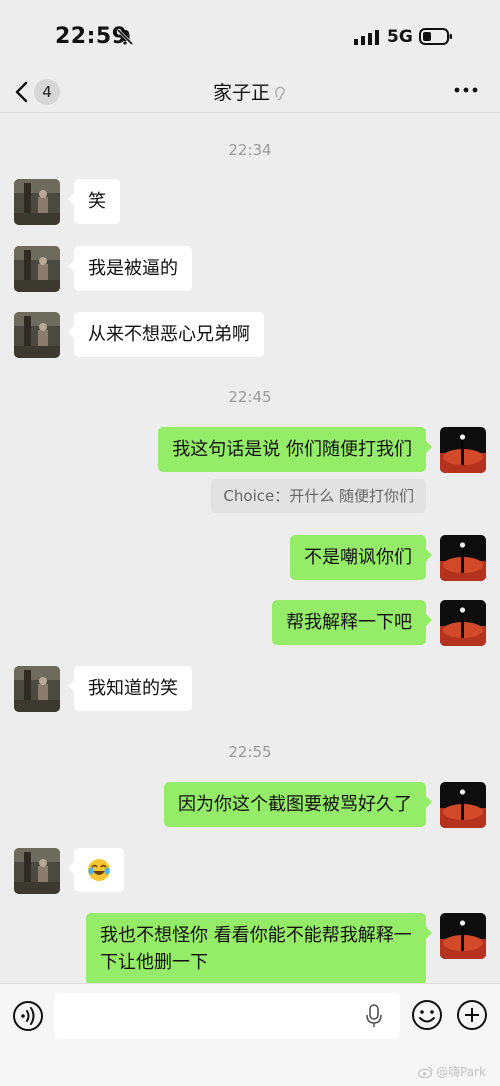 The height and width of the screenshot is (1086, 500). What do you see at coordinates (227, 1016) in the screenshot?
I see `message-input` at bounding box center [227, 1016].